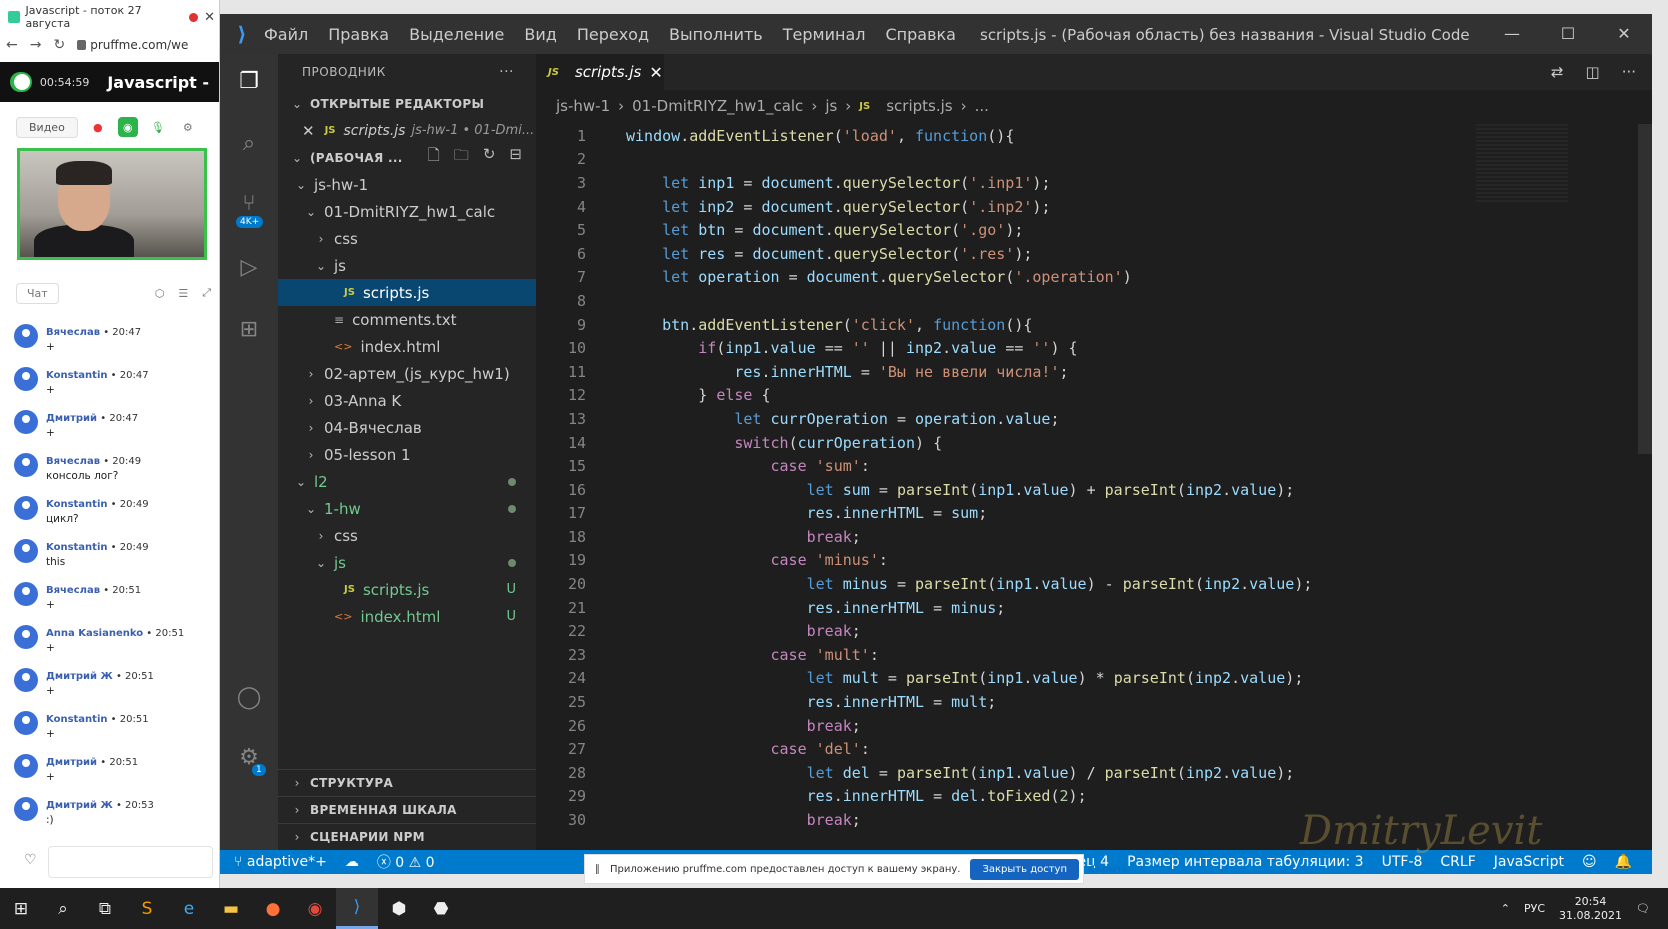  What do you see at coordinates (189, 908) in the screenshot?
I see `edge-icon: e` at bounding box center [189, 908].